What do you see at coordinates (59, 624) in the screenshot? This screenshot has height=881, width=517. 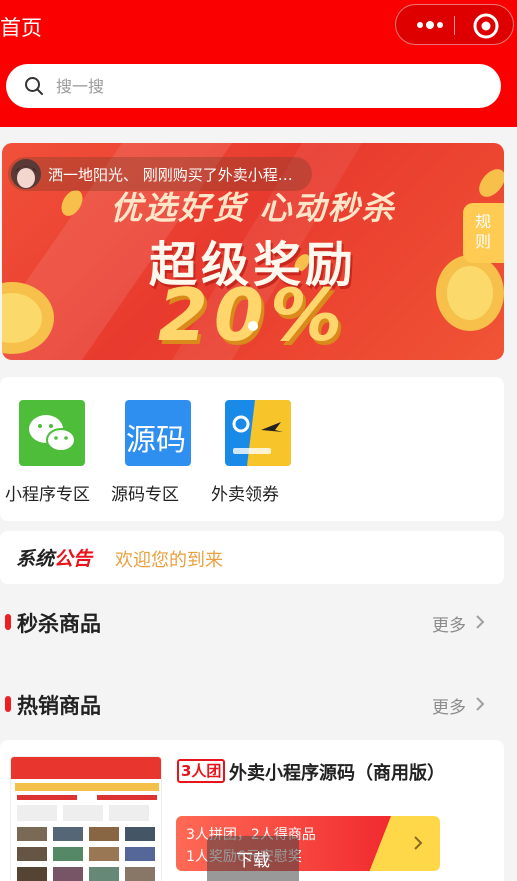 I see `section-title: 秒杀商品` at bounding box center [59, 624].